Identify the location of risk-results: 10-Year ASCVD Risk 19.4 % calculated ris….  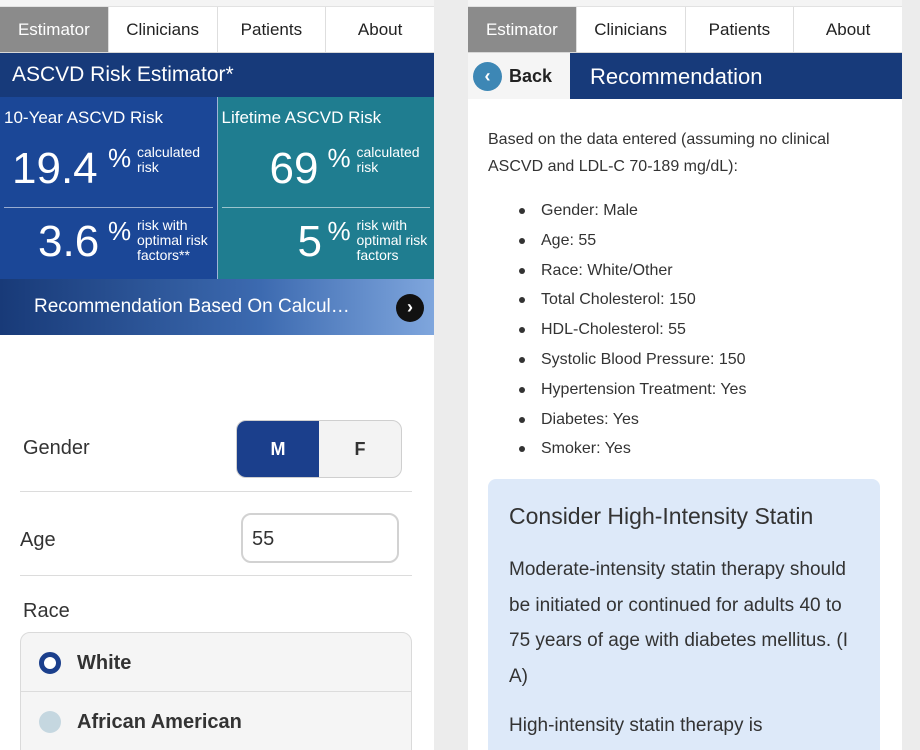
(217, 188).